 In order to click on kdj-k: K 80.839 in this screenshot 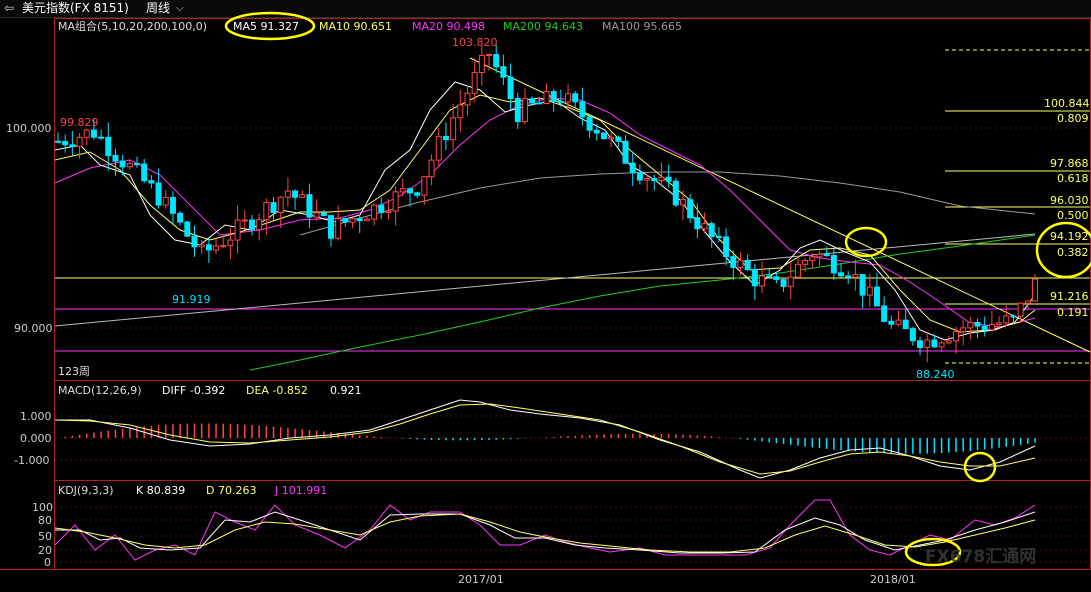, I will do `click(160, 490)`.